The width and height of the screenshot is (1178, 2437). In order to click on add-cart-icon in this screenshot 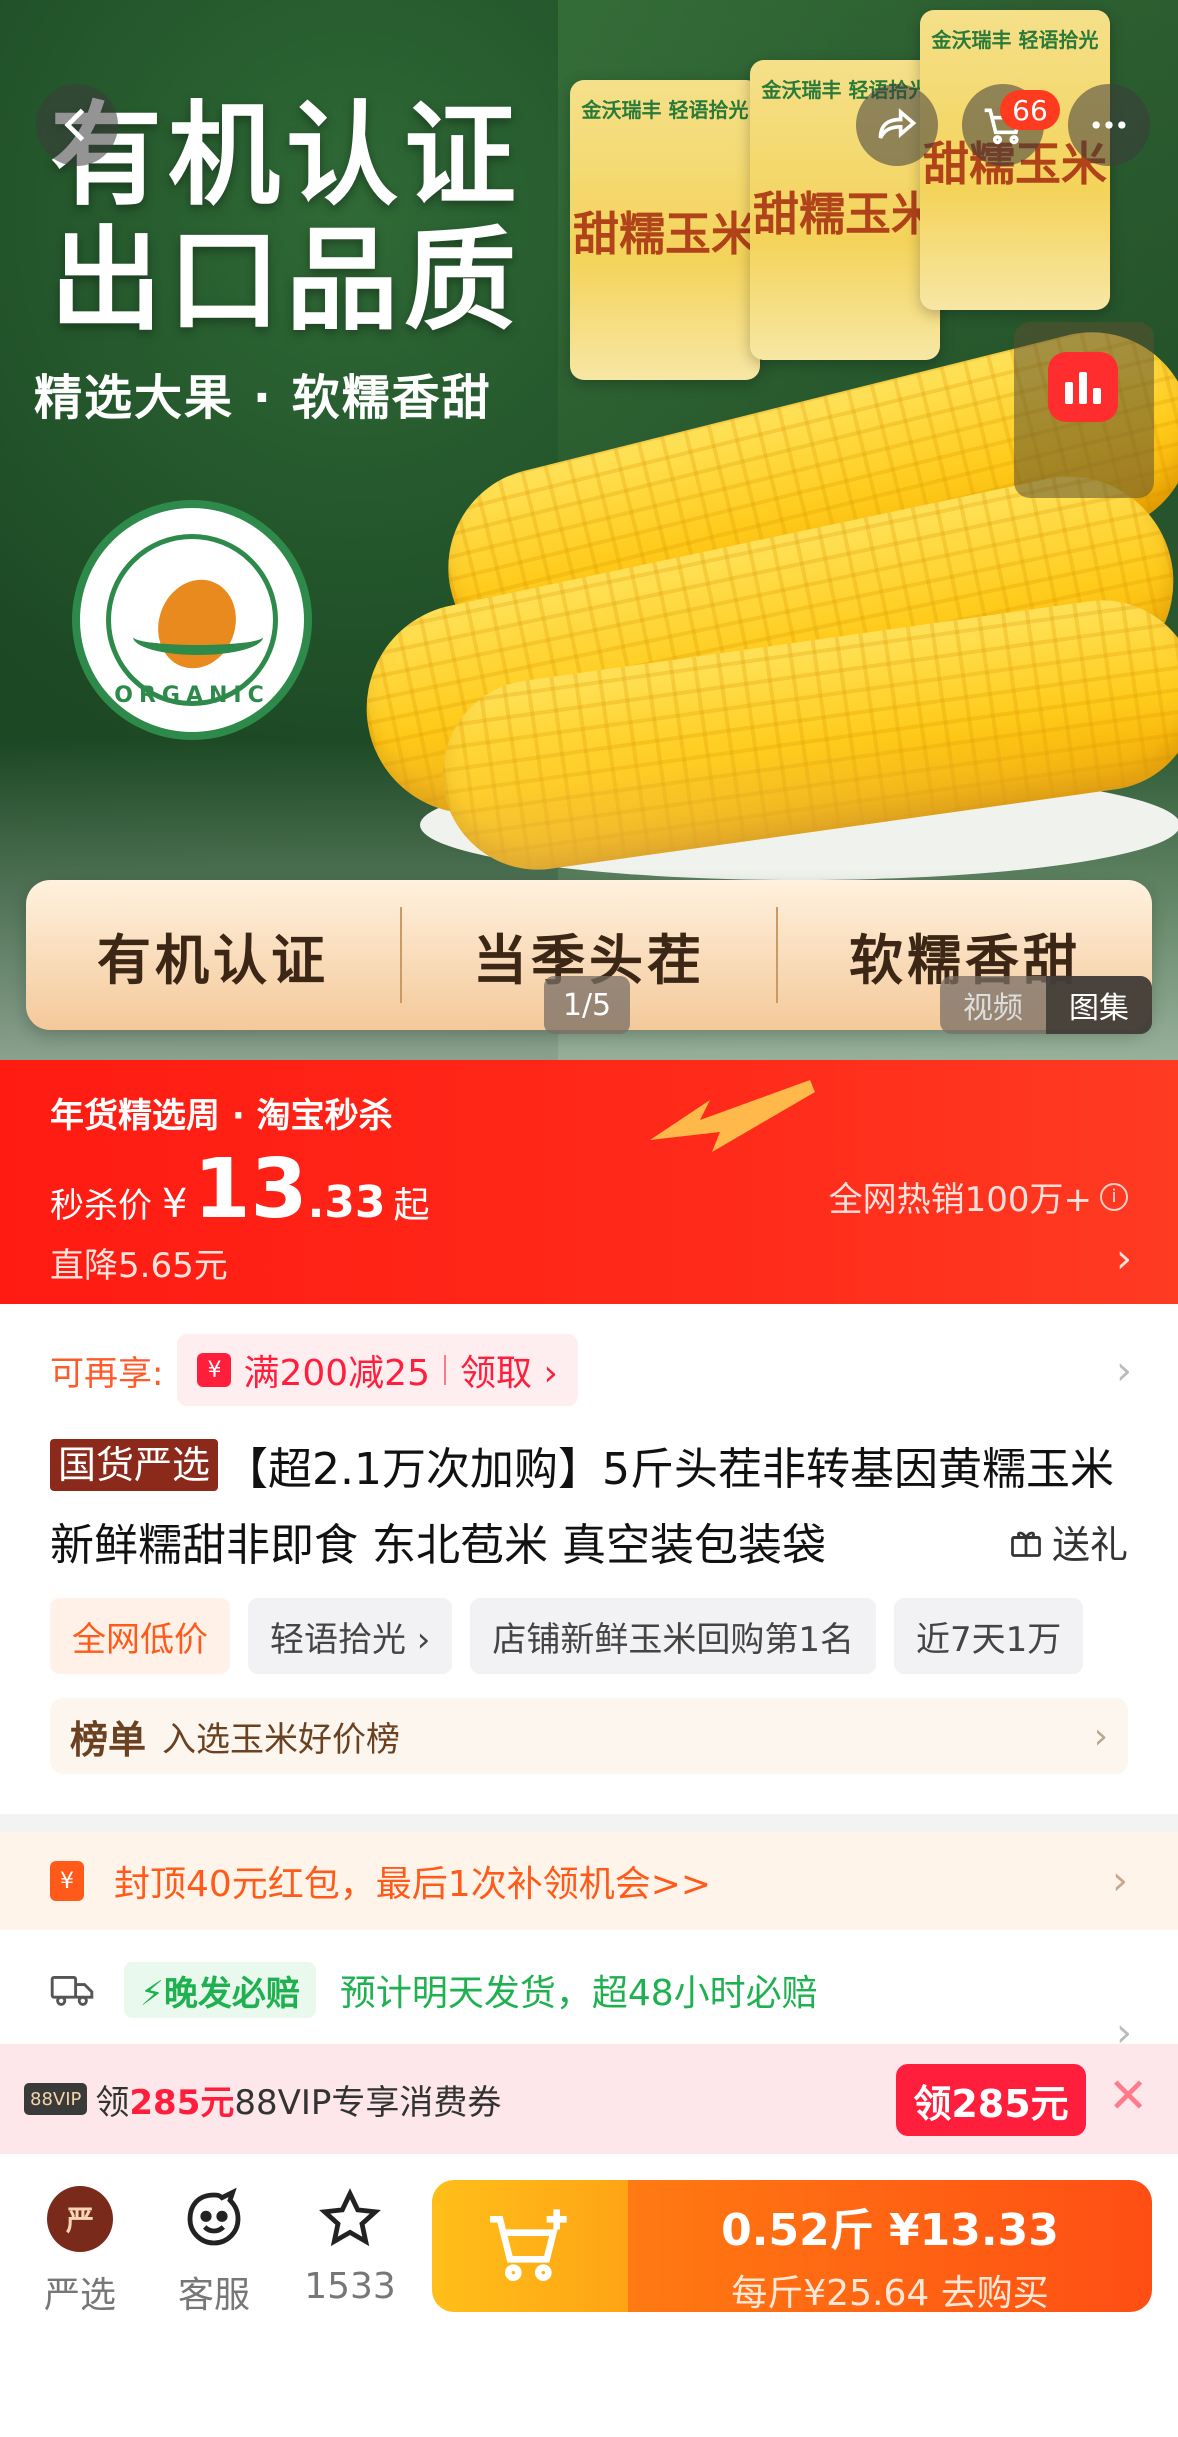, I will do `click(528, 2245)`.